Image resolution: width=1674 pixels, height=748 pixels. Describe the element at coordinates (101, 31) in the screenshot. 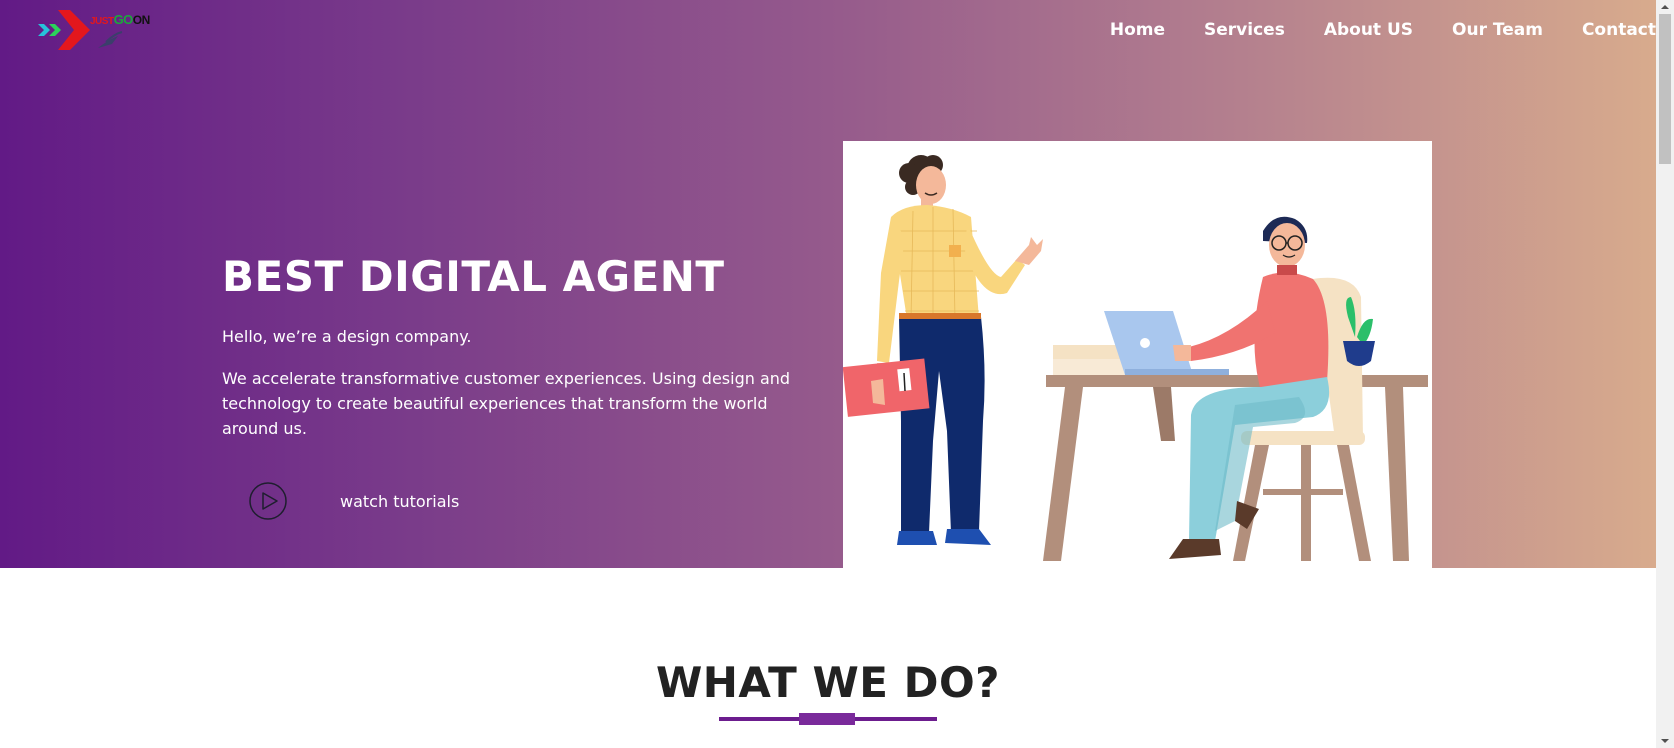

I see `brand-logo: JUSTGOON` at that location.